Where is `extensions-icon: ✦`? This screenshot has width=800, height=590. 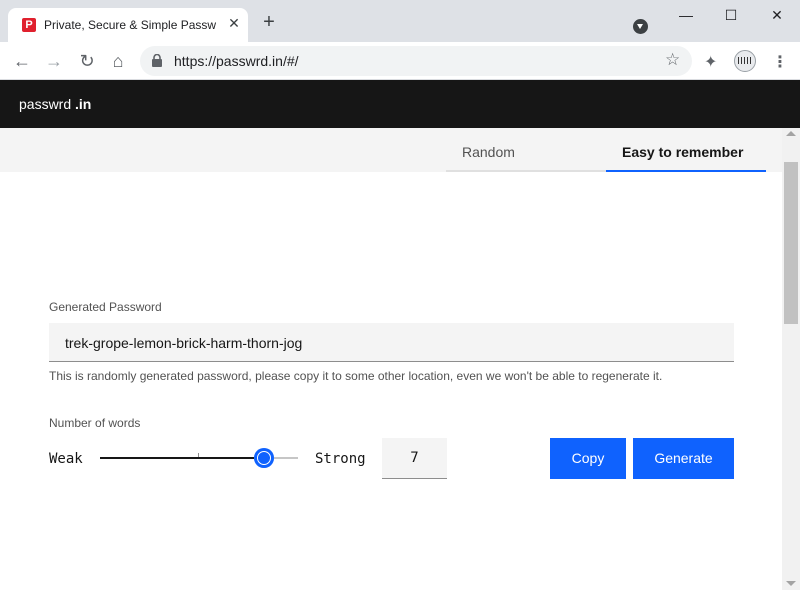
extensions-icon: ✦ is located at coordinates (710, 62).